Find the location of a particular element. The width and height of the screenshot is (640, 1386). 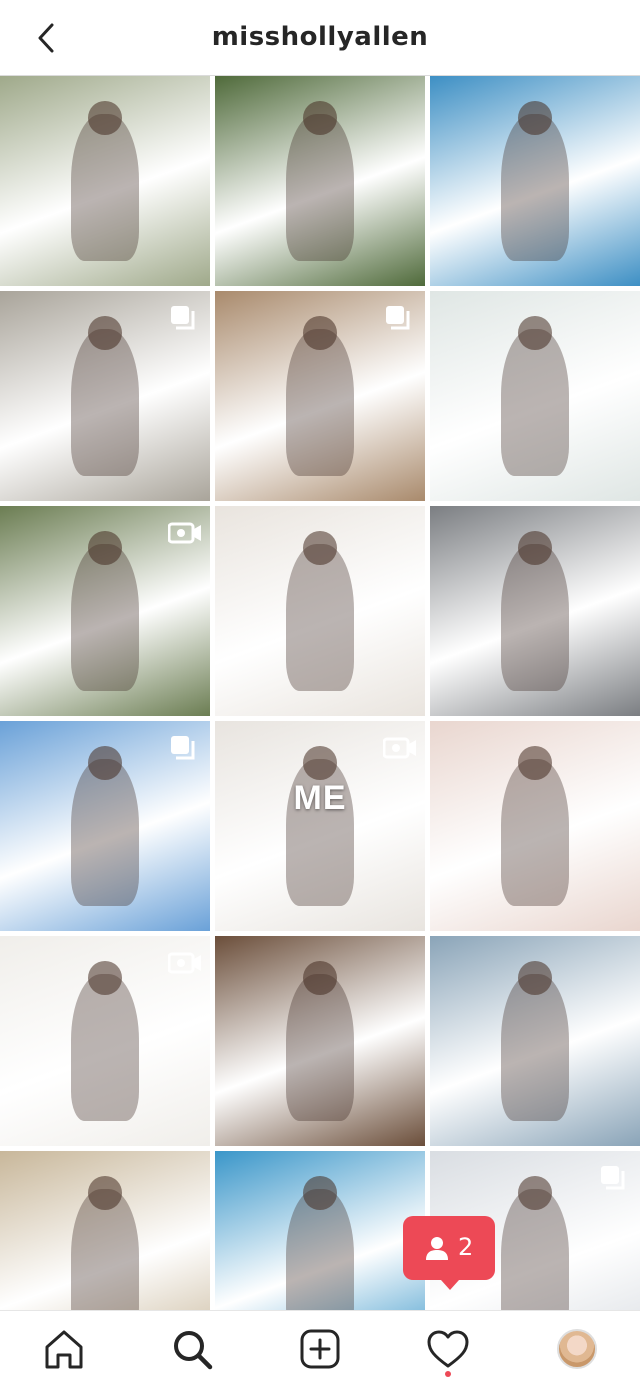

grid-post: ME is located at coordinates (320, 826).